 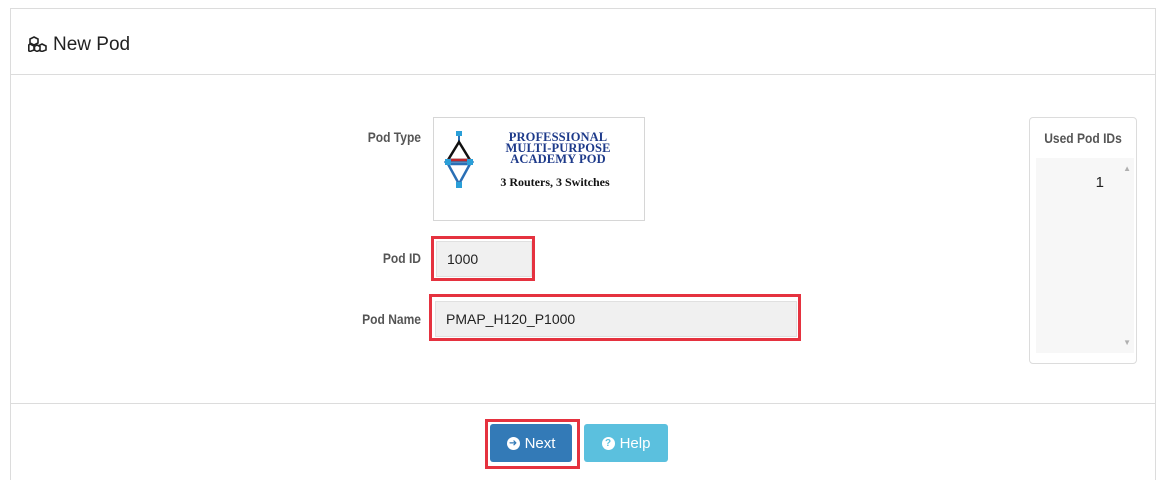 What do you see at coordinates (394, 137) in the screenshot?
I see `pod-type-label: Pod Type` at bounding box center [394, 137].